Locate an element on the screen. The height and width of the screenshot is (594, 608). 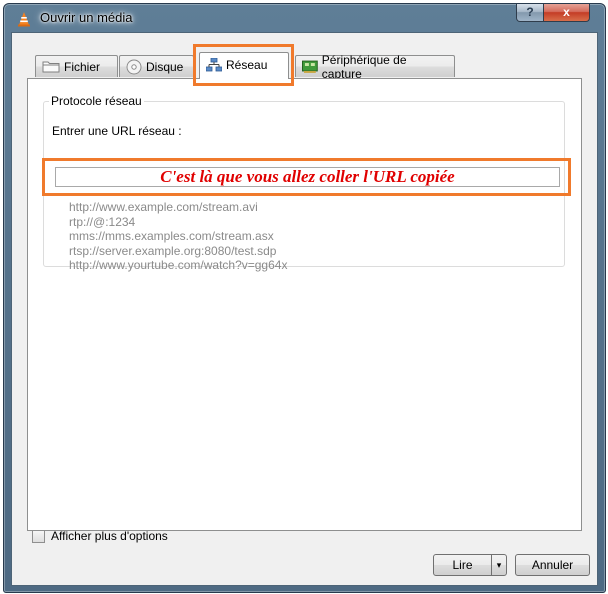
tab-fichier: Fichier is located at coordinates (76, 66).